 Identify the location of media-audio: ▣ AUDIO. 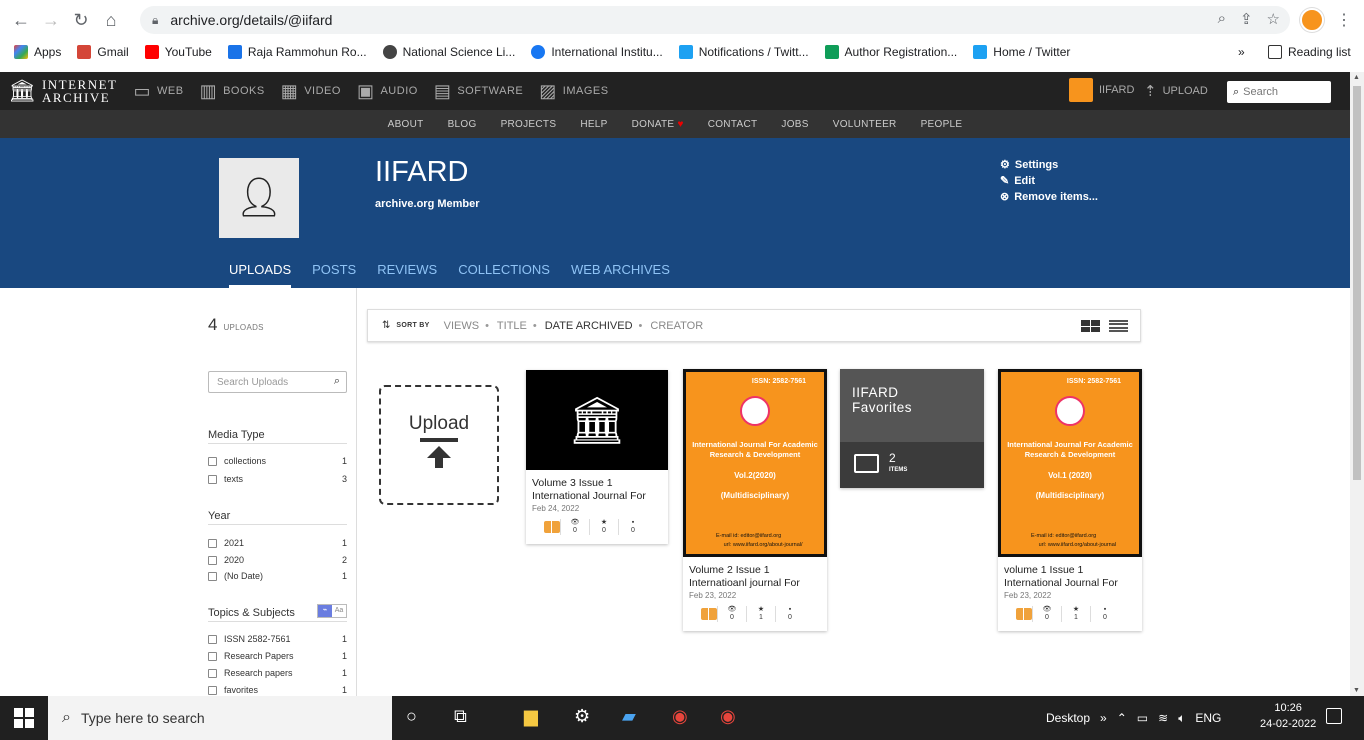
(387, 91).